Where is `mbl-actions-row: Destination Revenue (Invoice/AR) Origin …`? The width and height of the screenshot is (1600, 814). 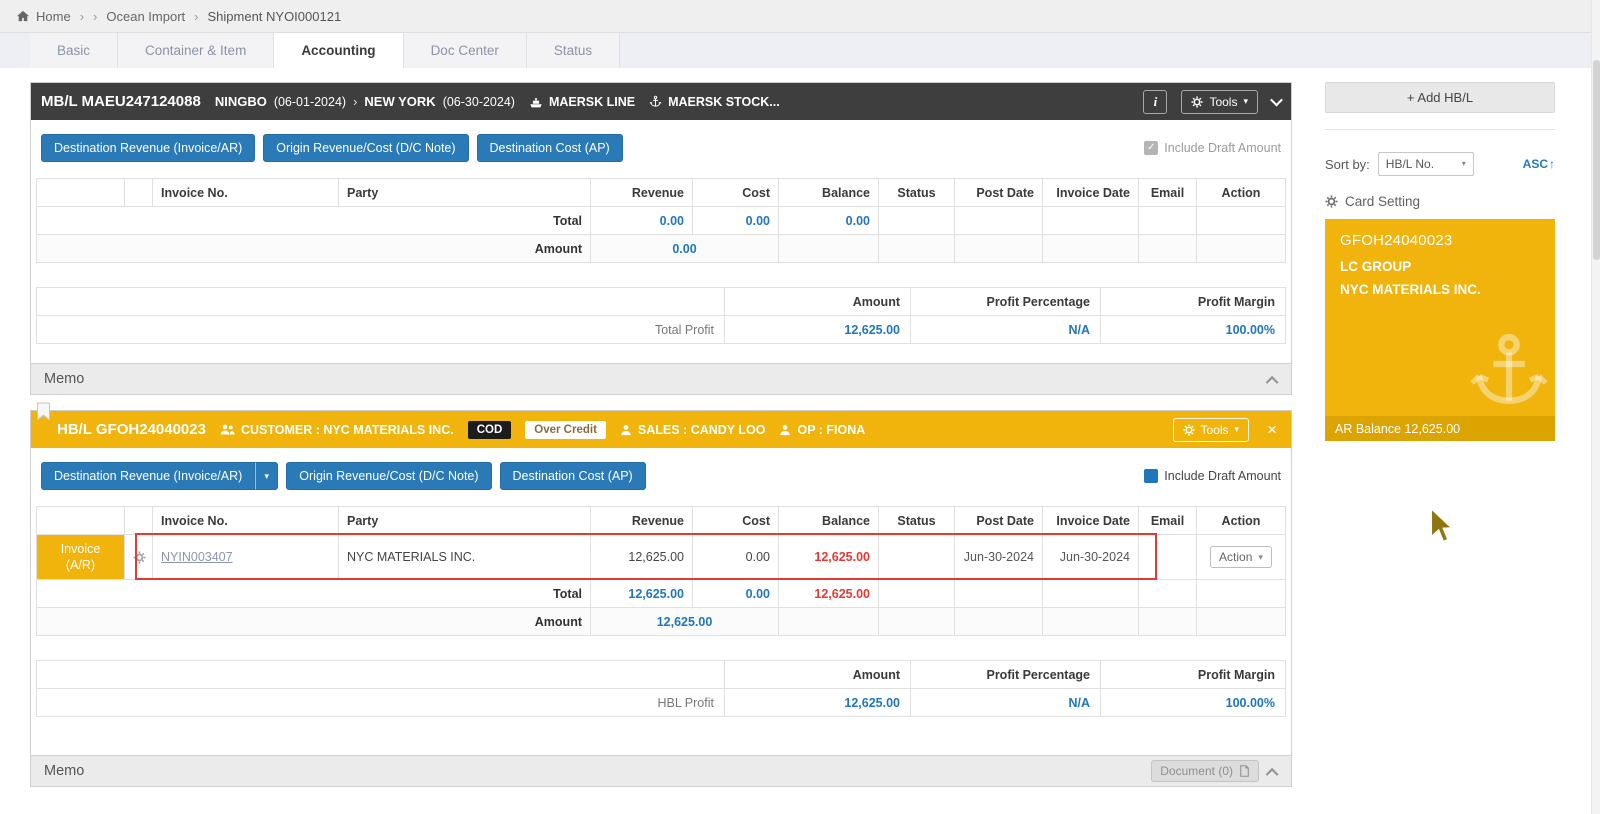 mbl-actions-row: Destination Revenue (Invoice/AR) Origin … is located at coordinates (661, 148).